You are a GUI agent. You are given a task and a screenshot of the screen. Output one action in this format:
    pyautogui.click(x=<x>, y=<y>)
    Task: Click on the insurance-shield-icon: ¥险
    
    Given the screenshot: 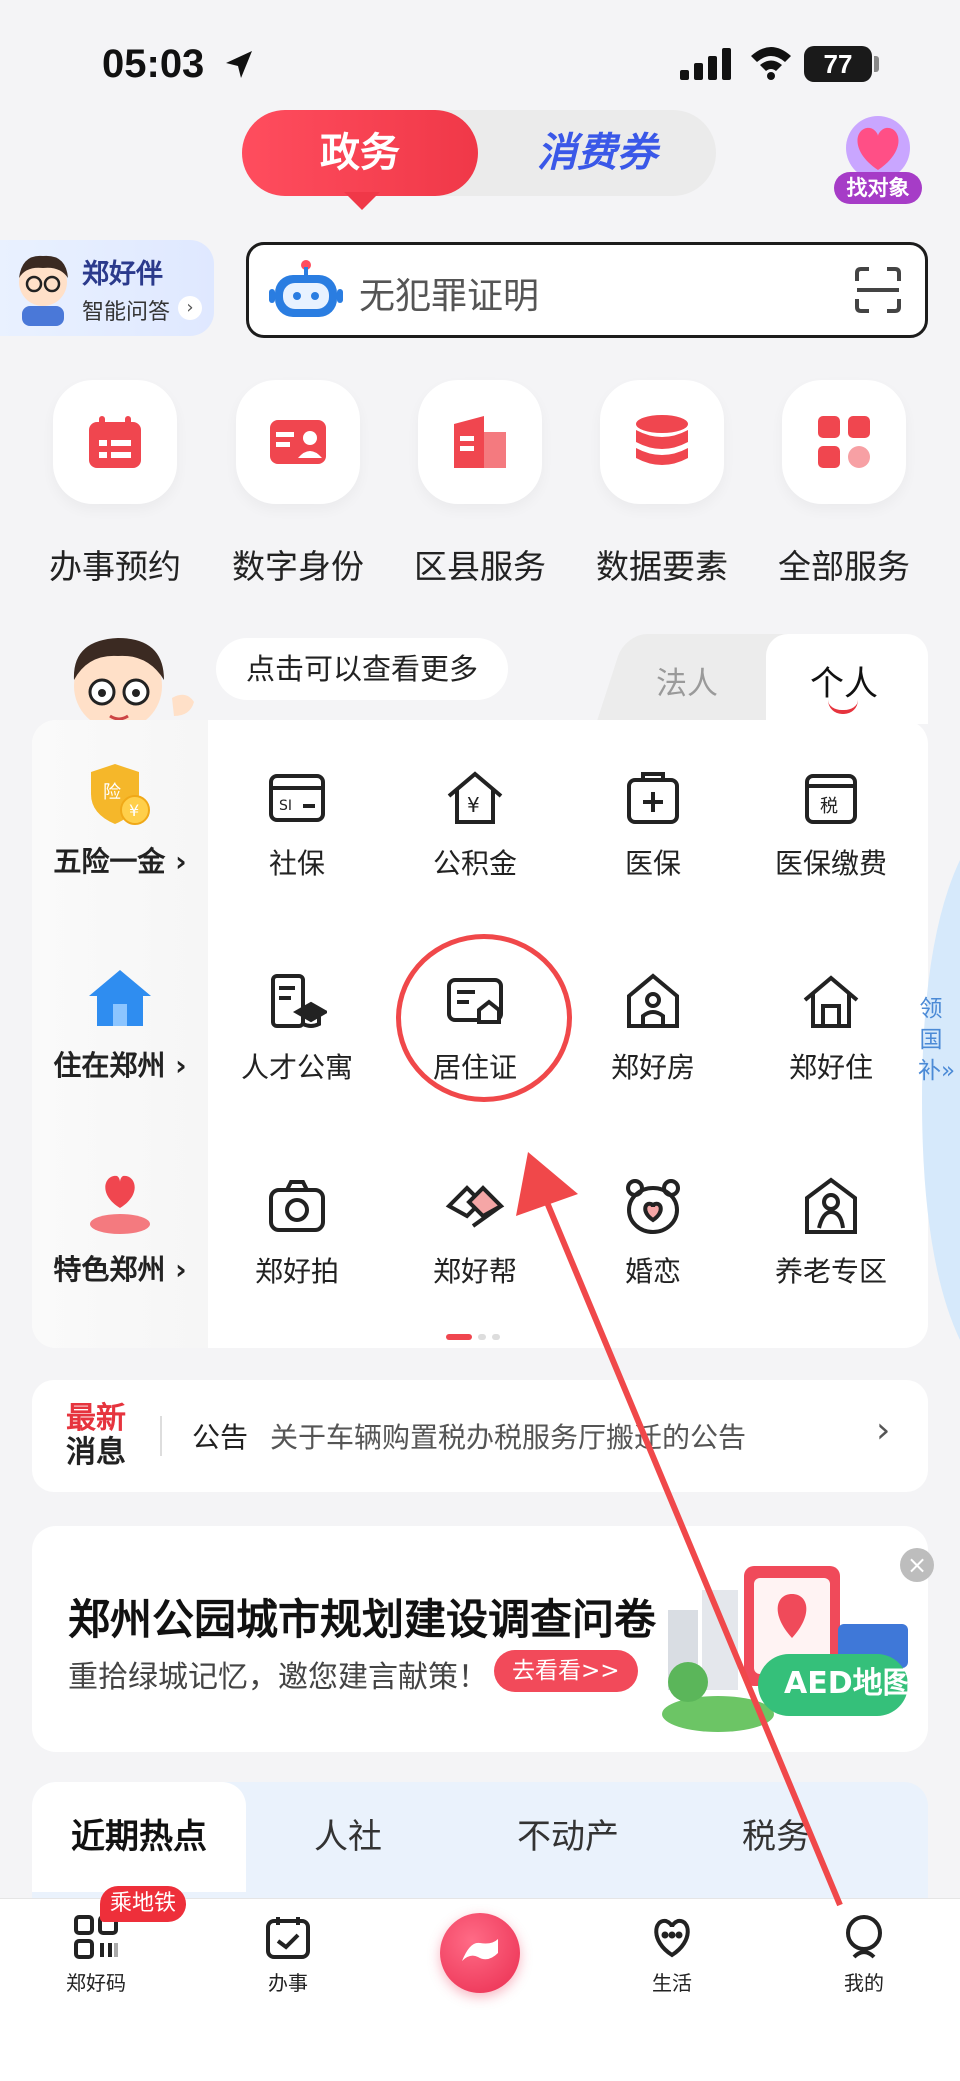 What is the action you would take?
    pyautogui.click(x=120, y=794)
    